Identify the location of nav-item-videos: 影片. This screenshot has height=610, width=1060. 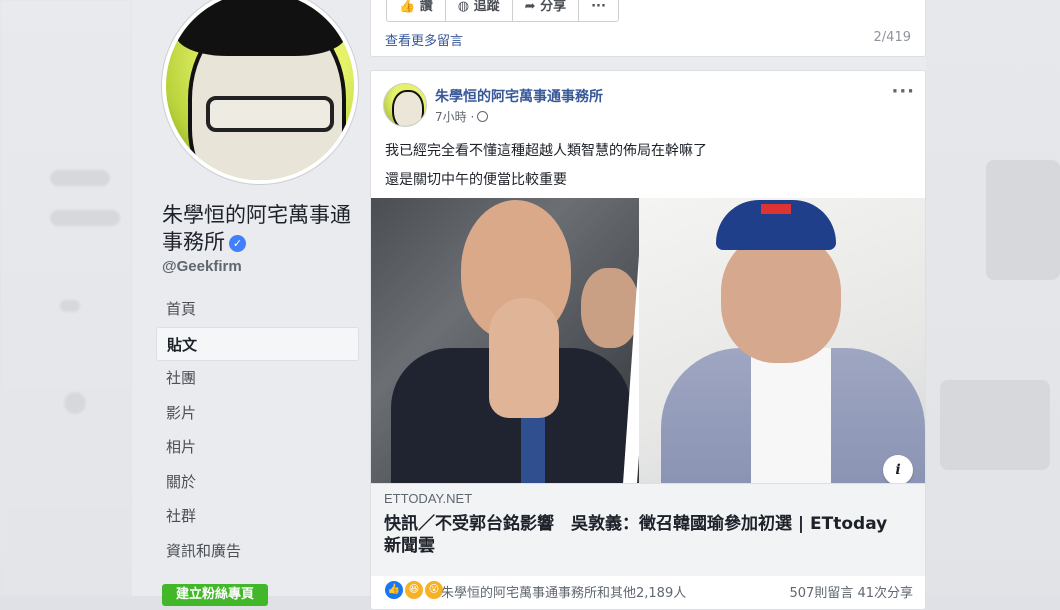
(257, 413).